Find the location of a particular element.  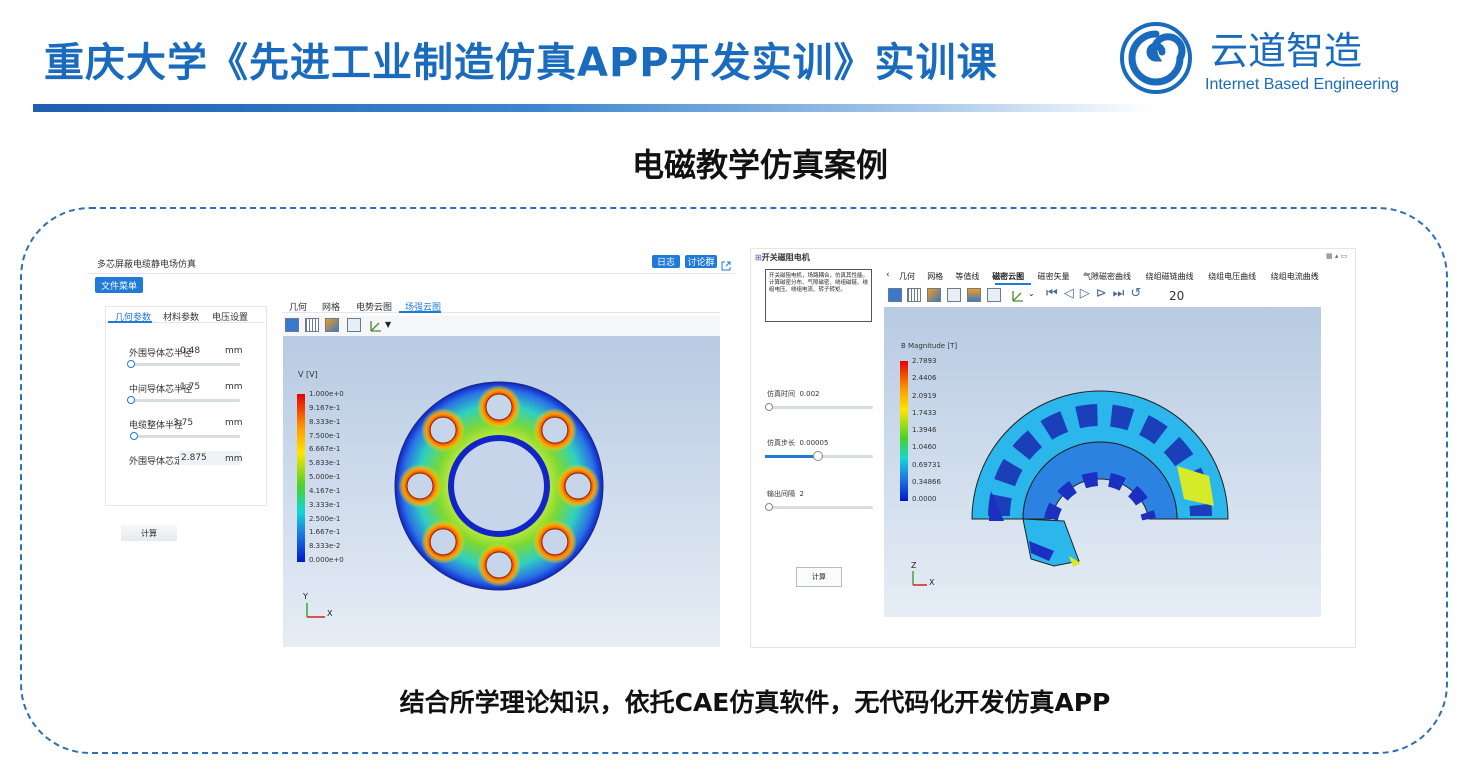

legend-value: 4.167e-1 is located at coordinates (325, 490).